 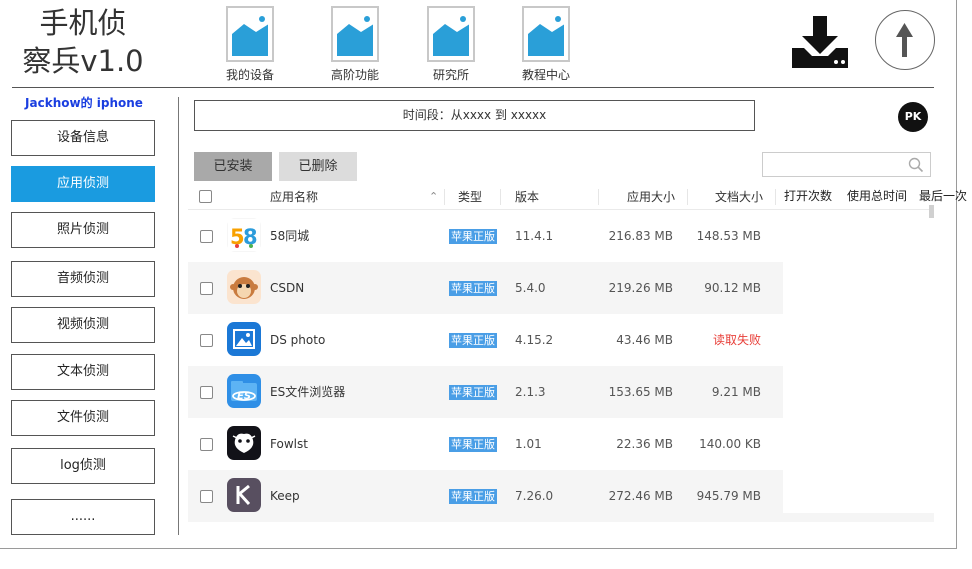 What do you see at coordinates (289, 444) in the screenshot?
I see `app-name: Fowlst` at bounding box center [289, 444].